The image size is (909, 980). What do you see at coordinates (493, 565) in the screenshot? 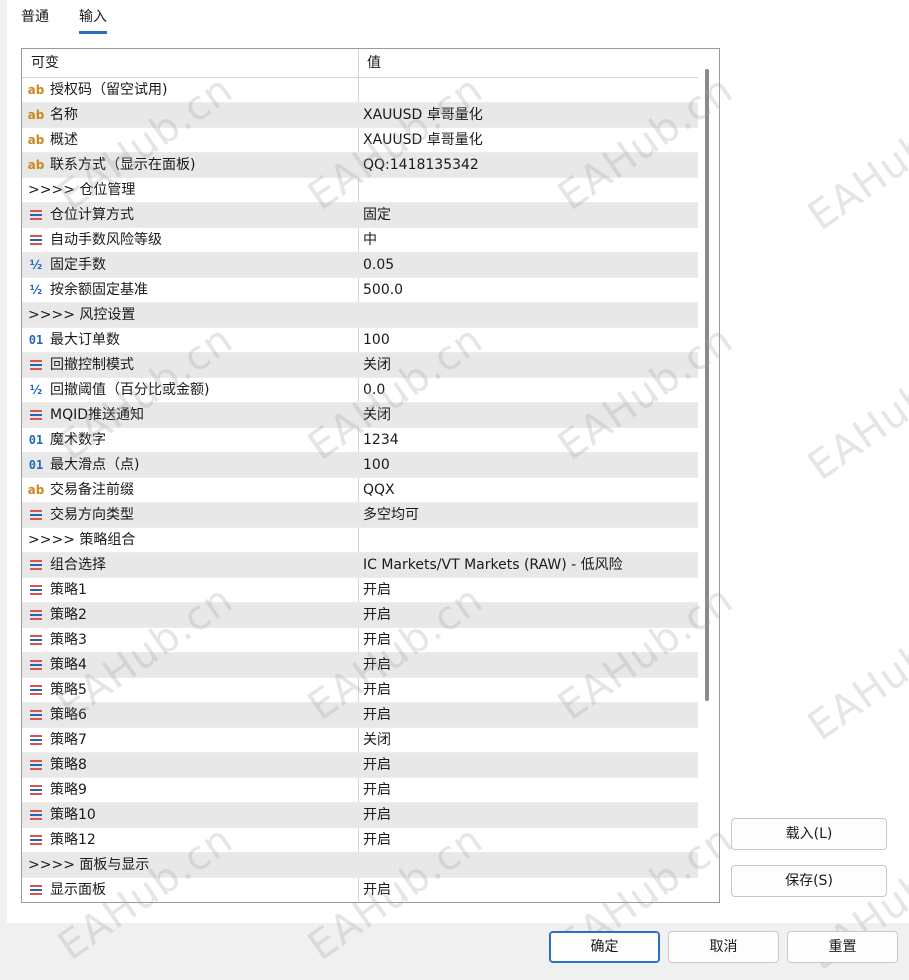
I see `parameter-value: IC Markets/VT Markets (RAW) - 低风险` at bounding box center [493, 565].